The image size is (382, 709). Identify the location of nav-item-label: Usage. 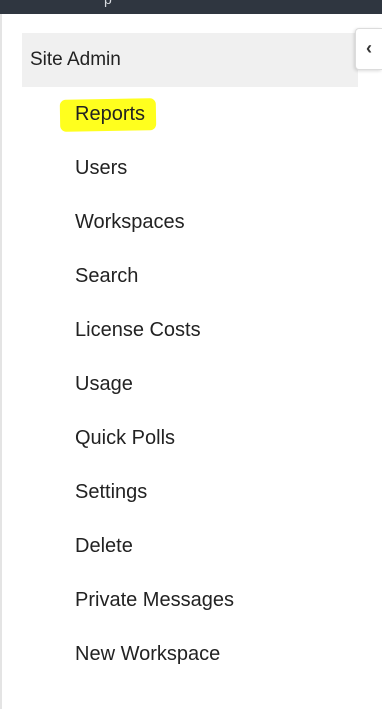
(104, 383).